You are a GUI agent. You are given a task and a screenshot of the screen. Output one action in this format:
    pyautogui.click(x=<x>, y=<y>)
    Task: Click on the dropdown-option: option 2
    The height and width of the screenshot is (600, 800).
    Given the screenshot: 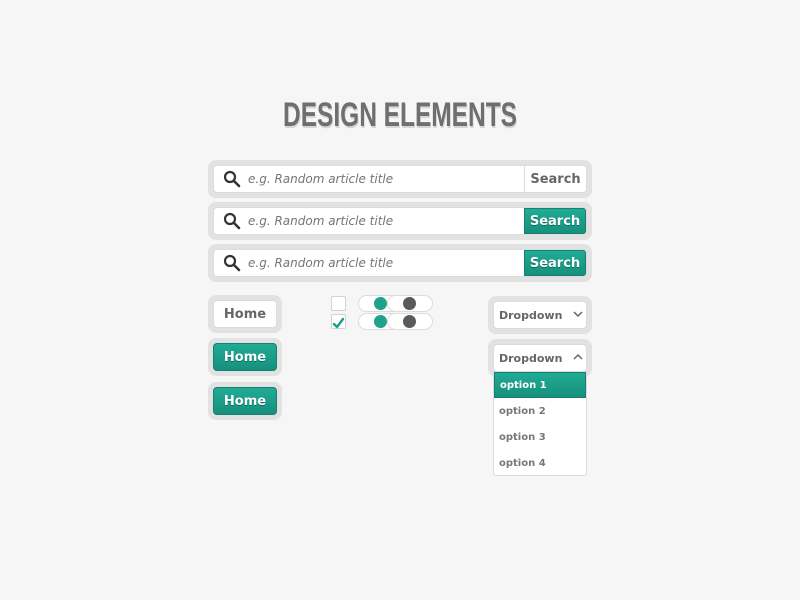 What is the action you would take?
    pyautogui.click(x=540, y=411)
    